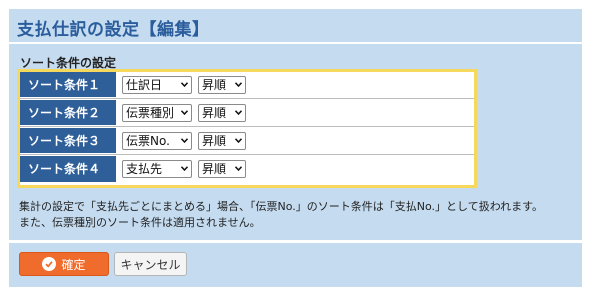 The width and height of the screenshot is (591, 287). I want to click on sort-field-select-4: 支払先, so click(157, 169).